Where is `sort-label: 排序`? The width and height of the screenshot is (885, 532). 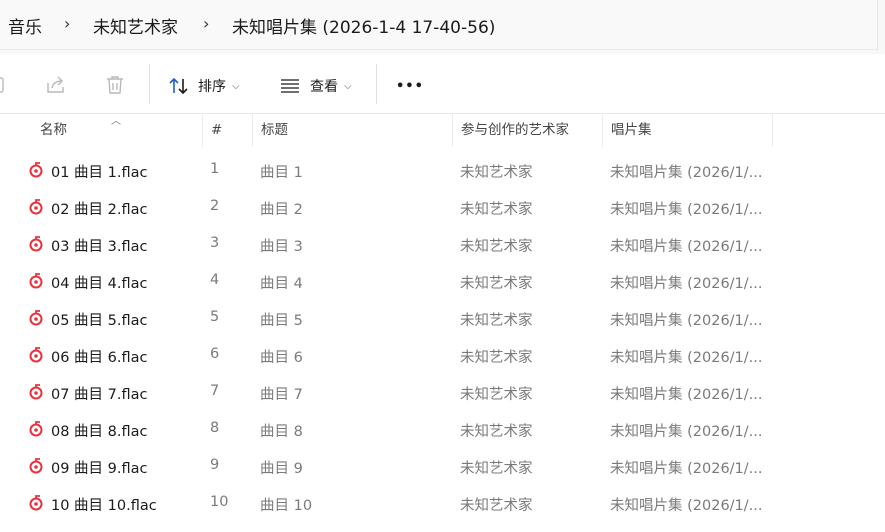 sort-label: 排序 is located at coordinates (212, 87).